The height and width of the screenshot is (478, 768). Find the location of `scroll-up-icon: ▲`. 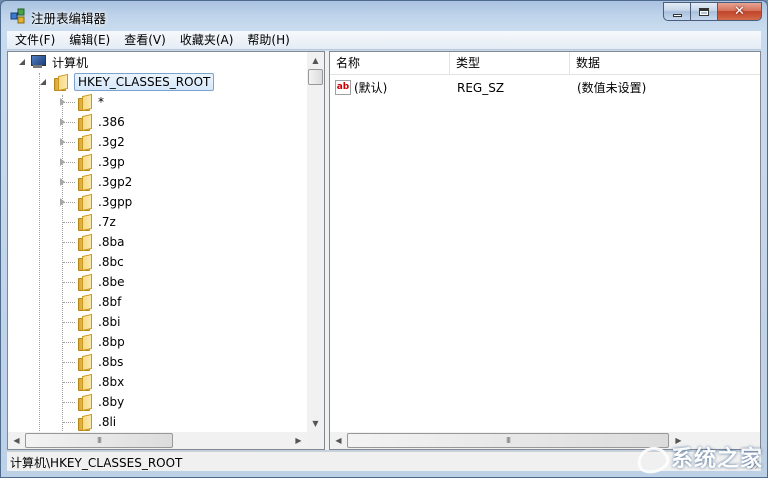

scroll-up-icon: ▲ is located at coordinates (315, 60).